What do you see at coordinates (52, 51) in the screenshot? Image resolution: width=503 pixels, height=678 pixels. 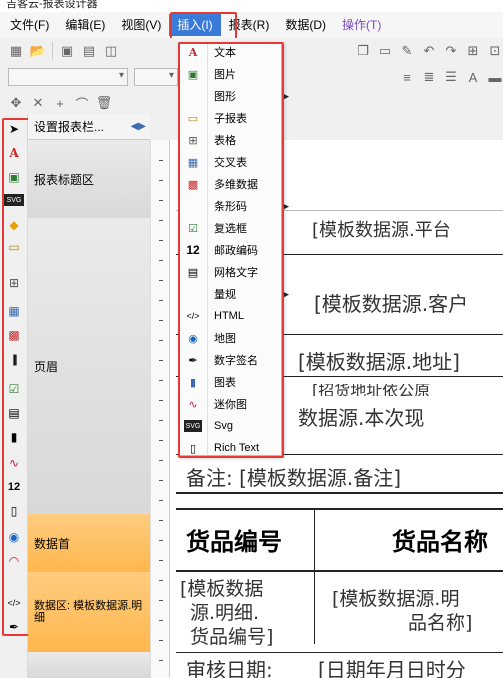 I see `toolbar-separator` at bounding box center [52, 51].